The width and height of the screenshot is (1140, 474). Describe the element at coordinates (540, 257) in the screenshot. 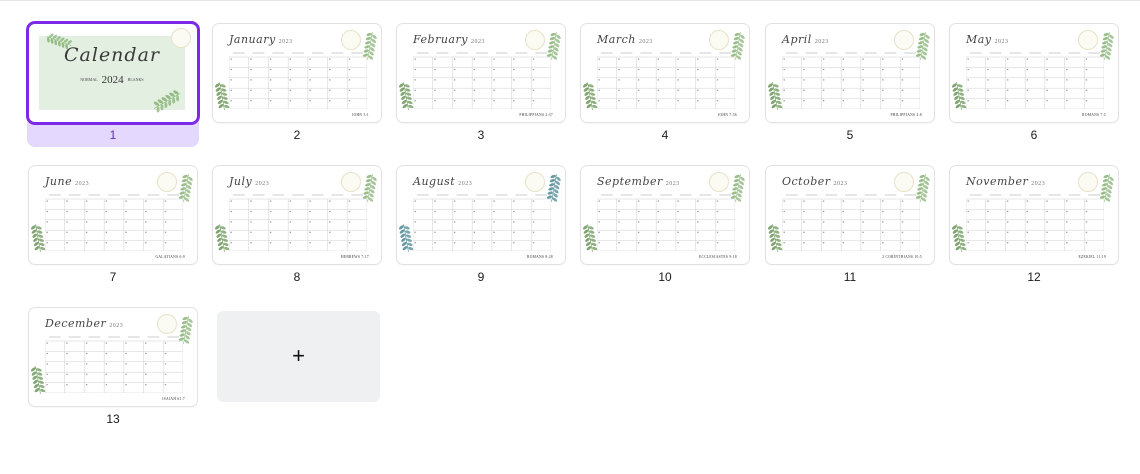

I see `bible-verse: ROMANS 8:28` at that location.